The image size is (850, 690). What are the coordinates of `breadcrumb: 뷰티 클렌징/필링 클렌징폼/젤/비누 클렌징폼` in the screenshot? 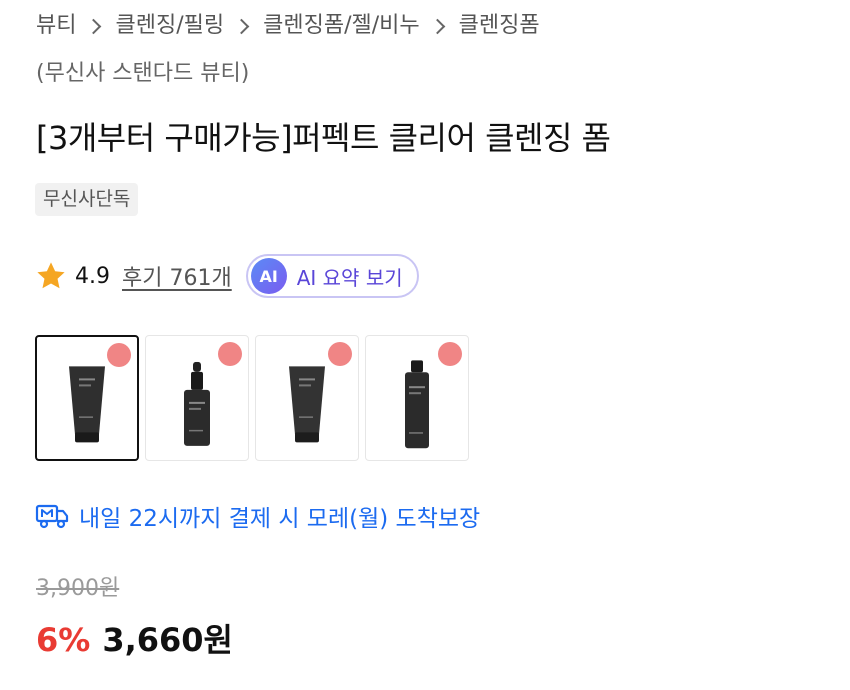 It's located at (433, 26).